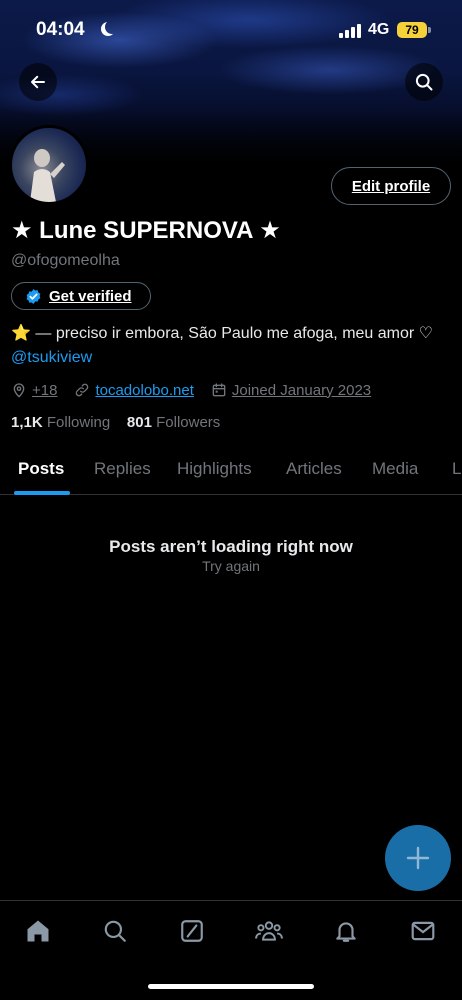 This screenshot has height=1000, width=462. Describe the element at coordinates (350, 31) in the screenshot. I see `signal-icon` at that location.